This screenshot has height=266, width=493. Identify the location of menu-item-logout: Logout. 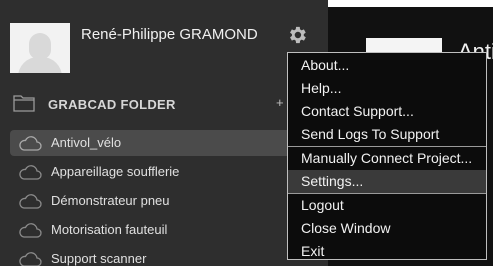
(387, 205).